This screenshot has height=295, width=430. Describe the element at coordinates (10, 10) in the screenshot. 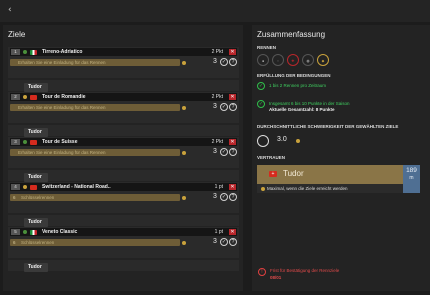

I see `back-icon: ‹` at that location.